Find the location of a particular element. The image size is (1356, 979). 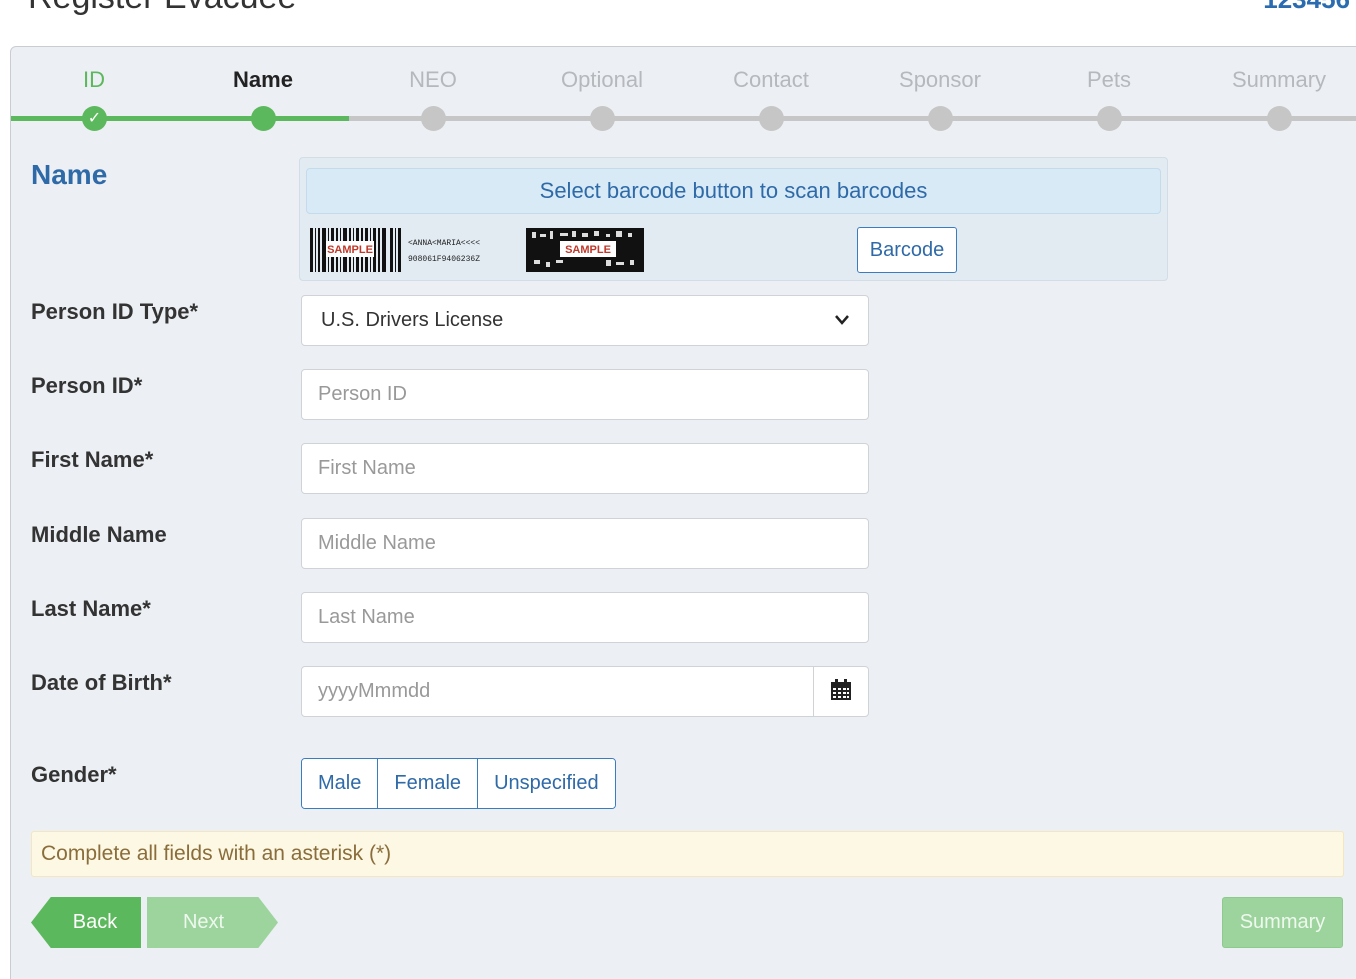

barcode-button: Barcode is located at coordinates (907, 250).